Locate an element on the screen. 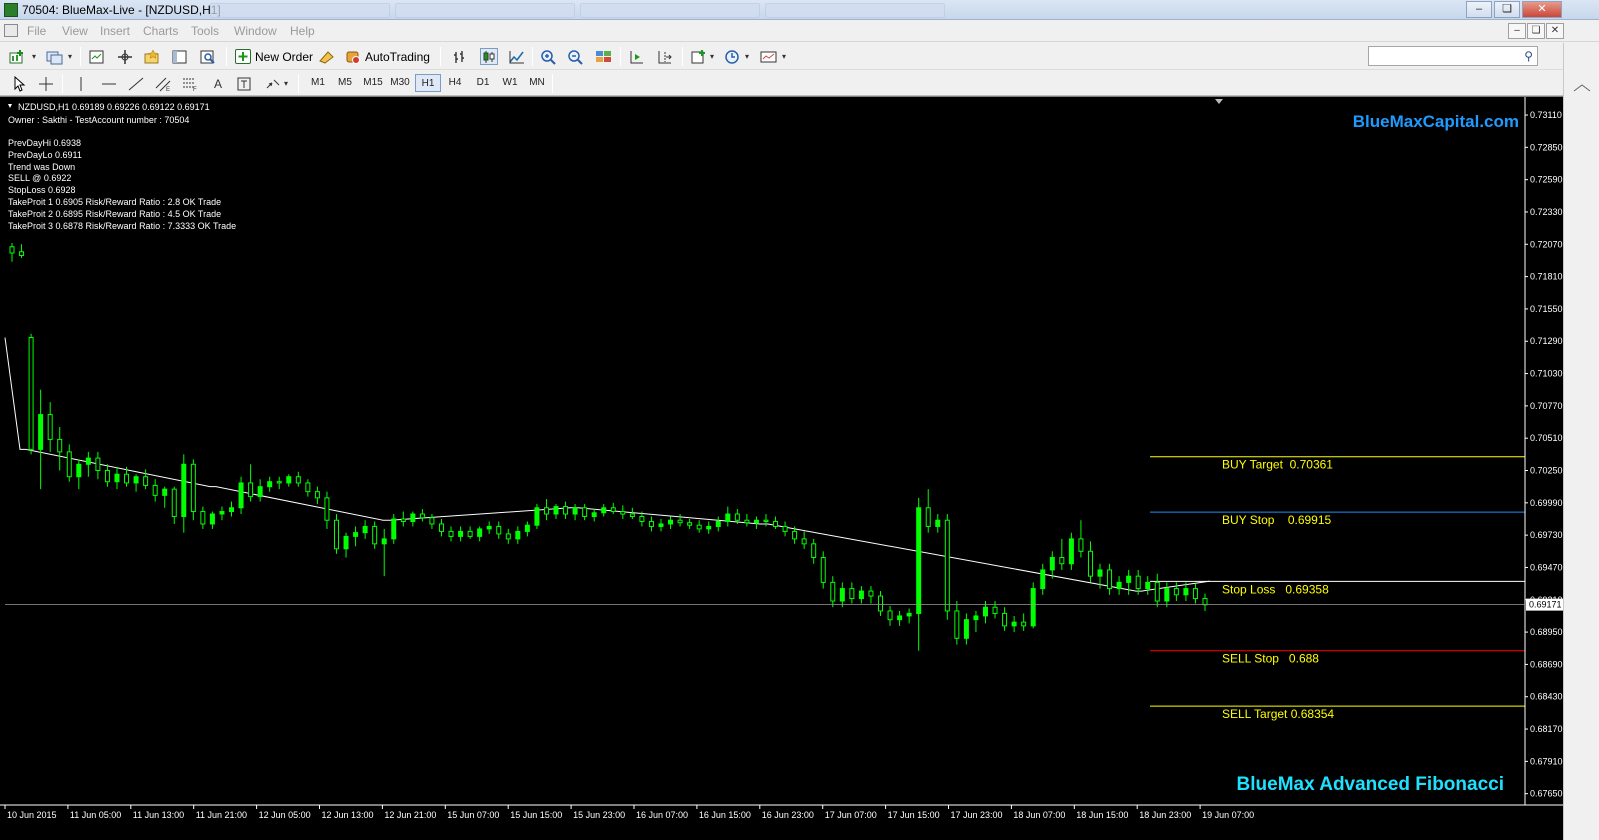  price-tick-label: 0.70250 is located at coordinates (1546, 471).